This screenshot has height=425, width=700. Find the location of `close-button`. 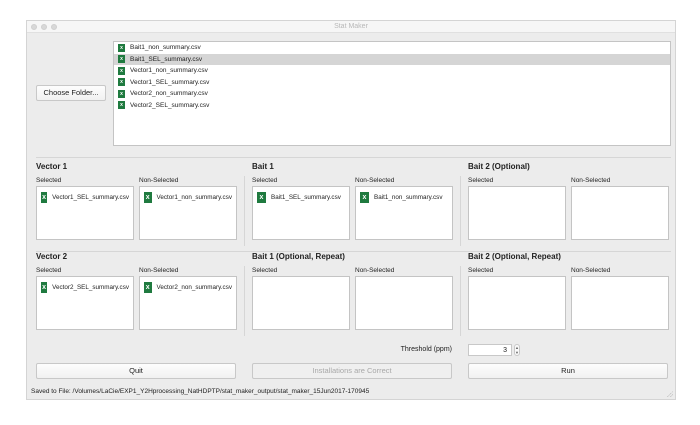

close-button is located at coordinates (34, 27).